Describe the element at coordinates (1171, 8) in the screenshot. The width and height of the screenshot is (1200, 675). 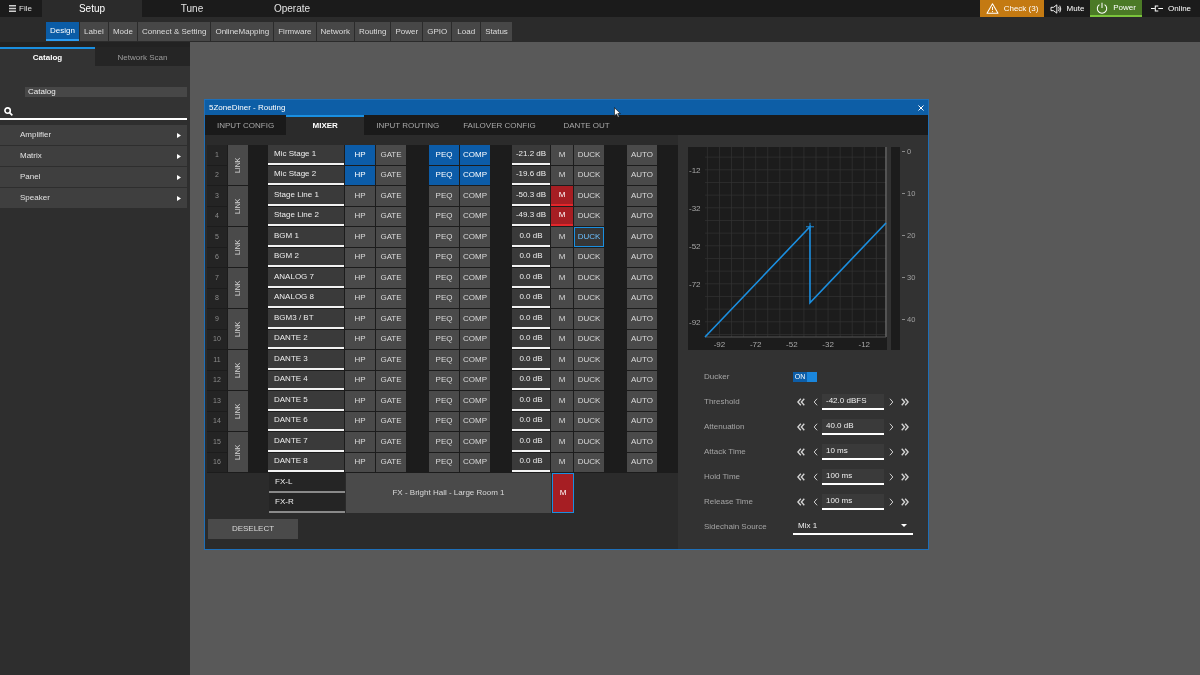
I see `status-button: Online` at that location.